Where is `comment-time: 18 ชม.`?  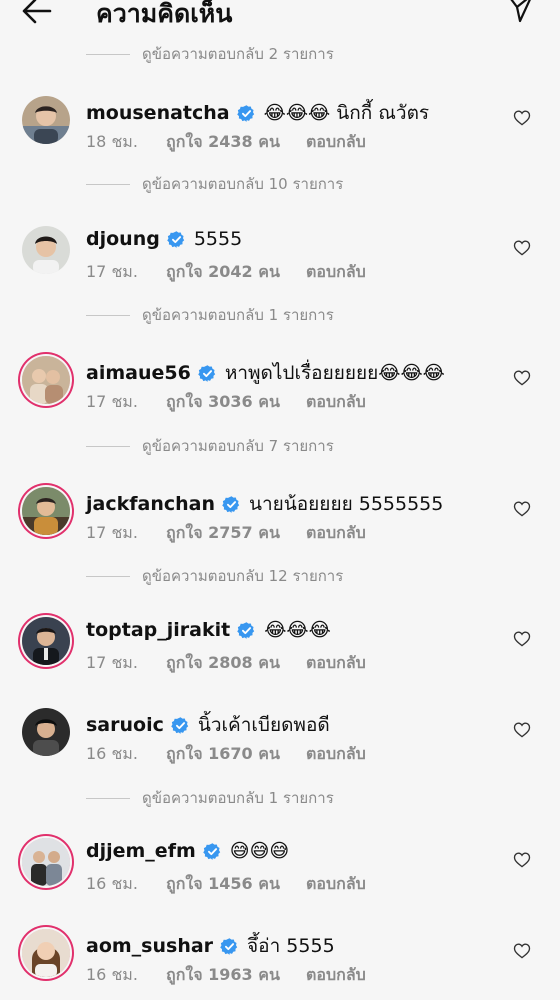 comment-time: 18 ชม. is located at coordinates (112, 141).